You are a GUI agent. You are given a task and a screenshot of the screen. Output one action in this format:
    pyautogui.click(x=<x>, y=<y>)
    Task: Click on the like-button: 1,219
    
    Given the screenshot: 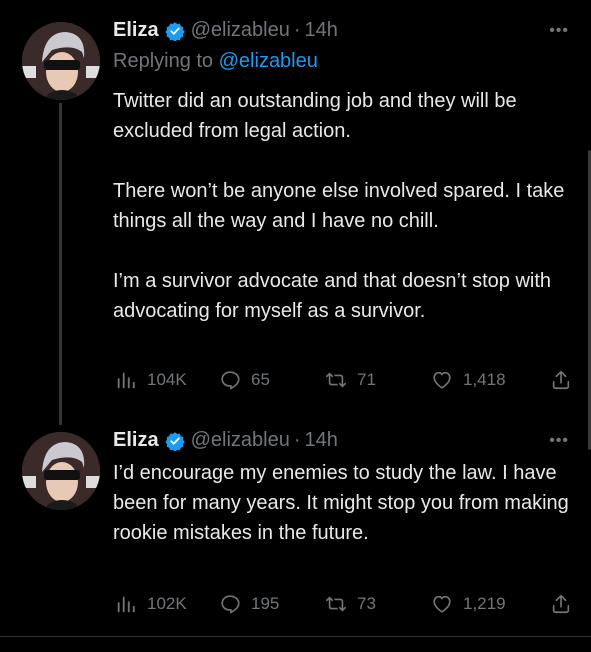 What is the action you would take?
    pyautogui.click(x=468, y=604)
    